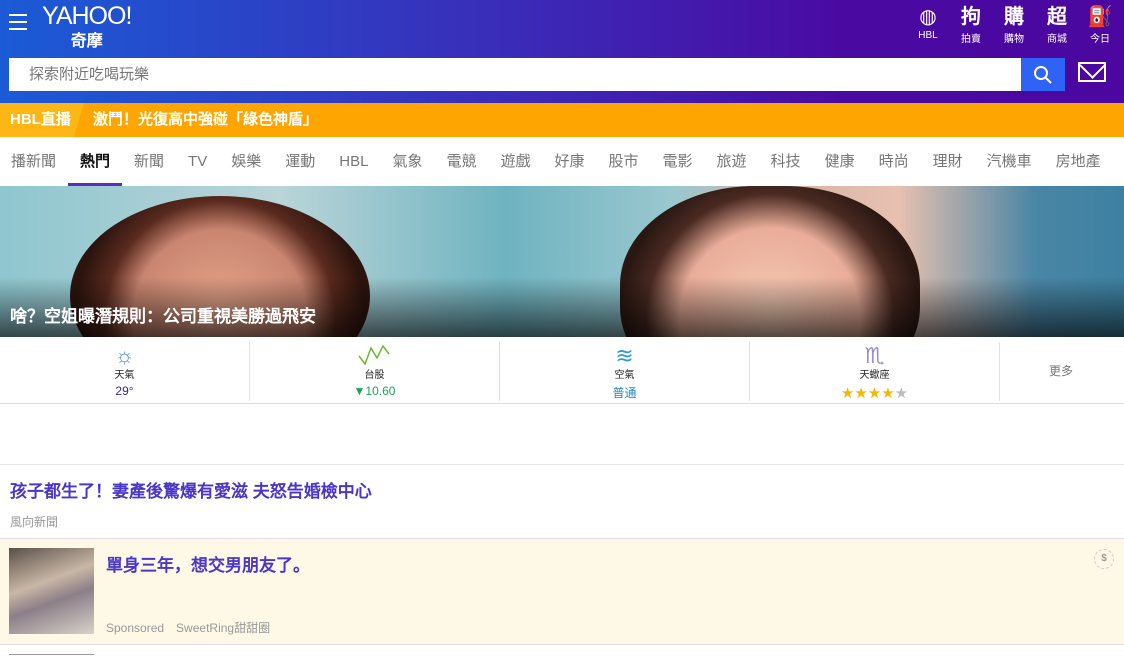 This screenshot has width=1124, height=659. I want to click on advertiser-name: SweetRing甜甜圈, so click(223, 628).